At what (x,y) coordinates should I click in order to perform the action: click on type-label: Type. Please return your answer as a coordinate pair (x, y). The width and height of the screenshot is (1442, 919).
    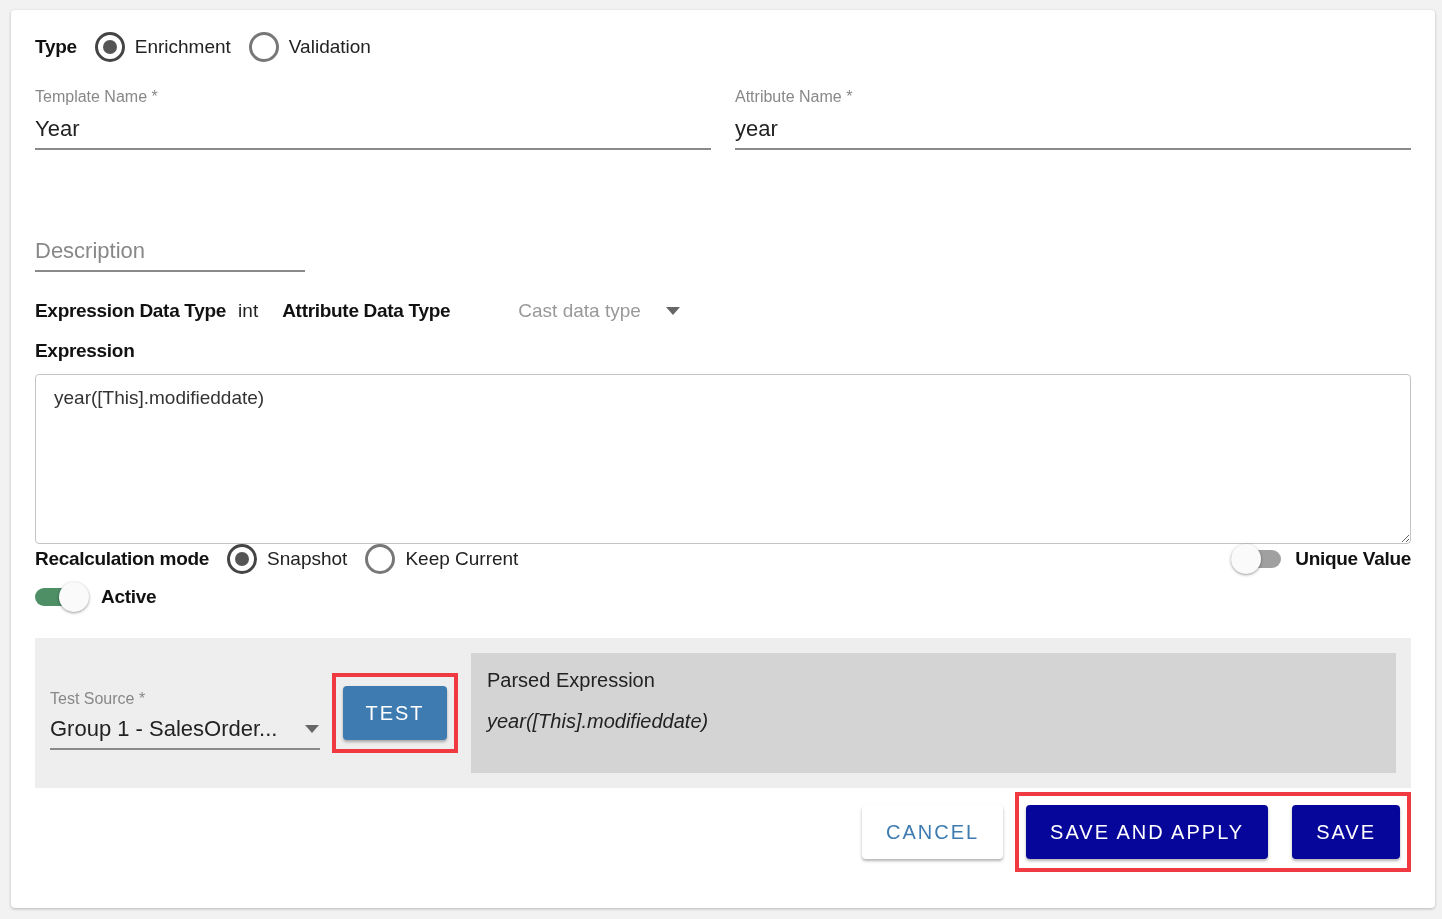
    Looking at the image, I should click on (56, 47).